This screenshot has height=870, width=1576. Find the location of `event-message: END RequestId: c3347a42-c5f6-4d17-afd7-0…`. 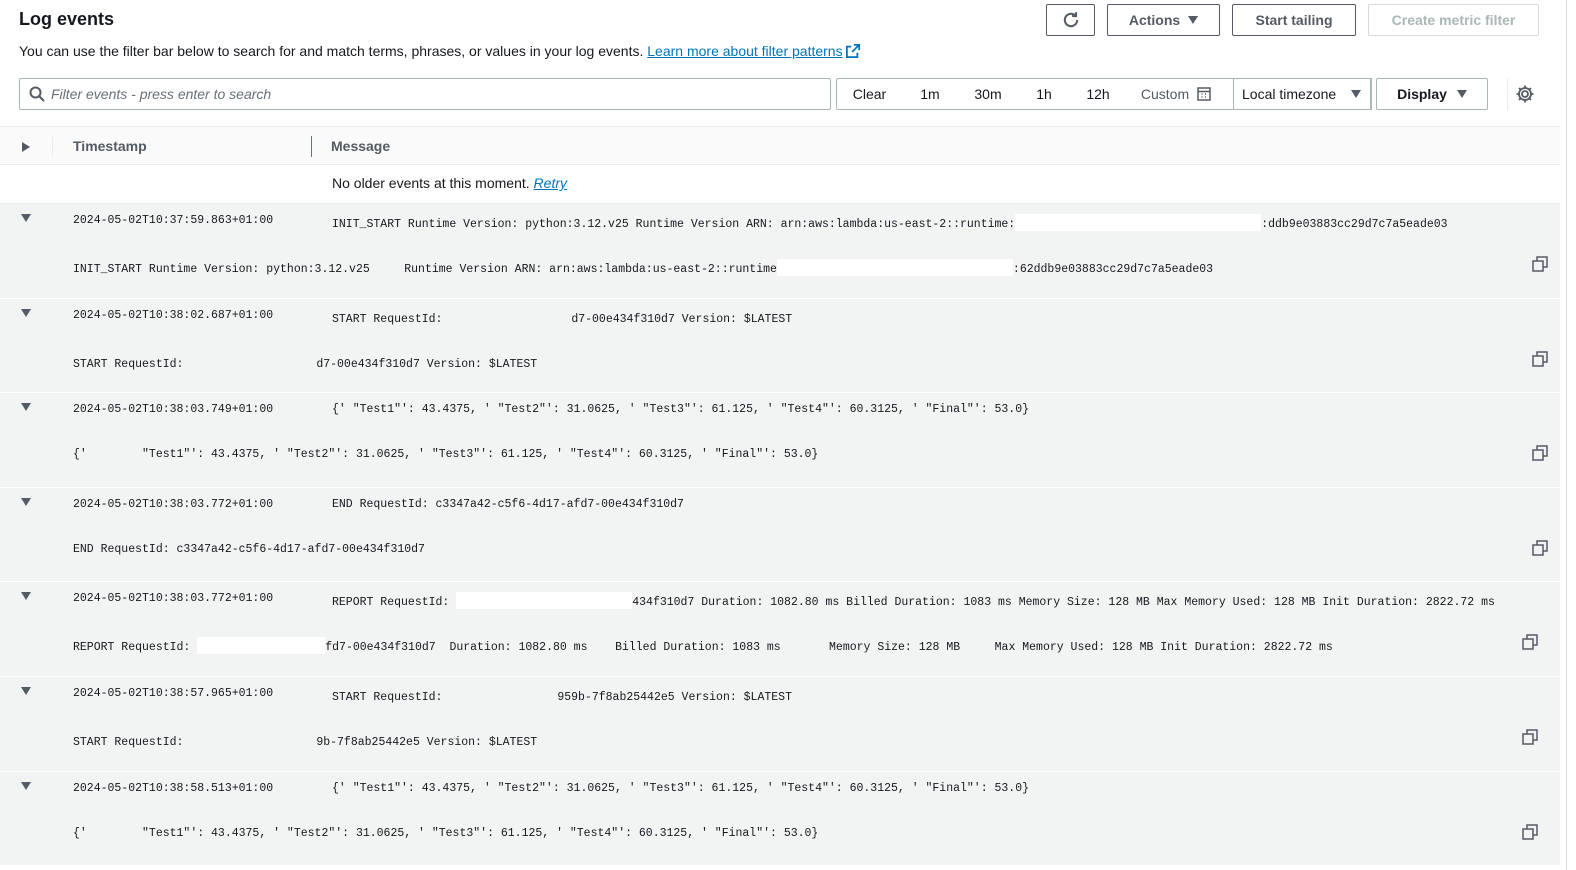

event-message: END RequestId: c3347a42-c5f6-4d17-afd7-0… is located at coordinates (508, 504).